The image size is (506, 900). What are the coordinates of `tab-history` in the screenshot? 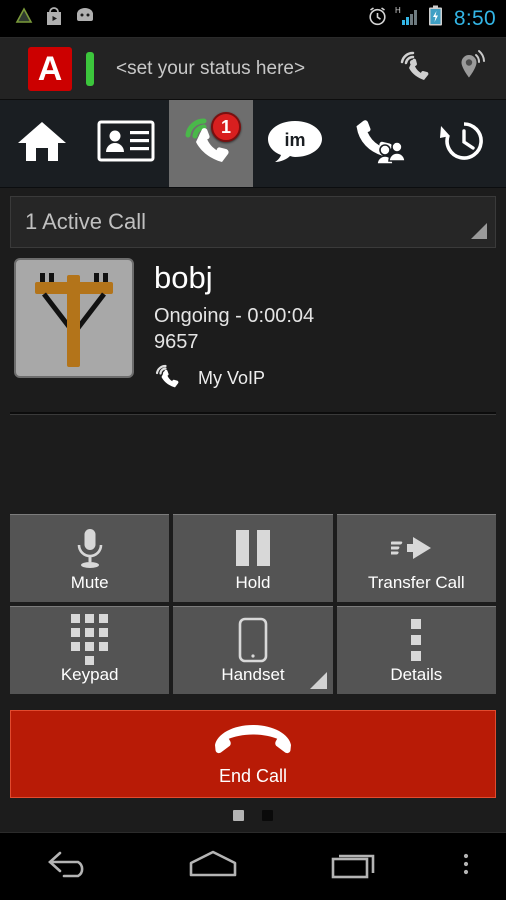 It's located at (464, 143).